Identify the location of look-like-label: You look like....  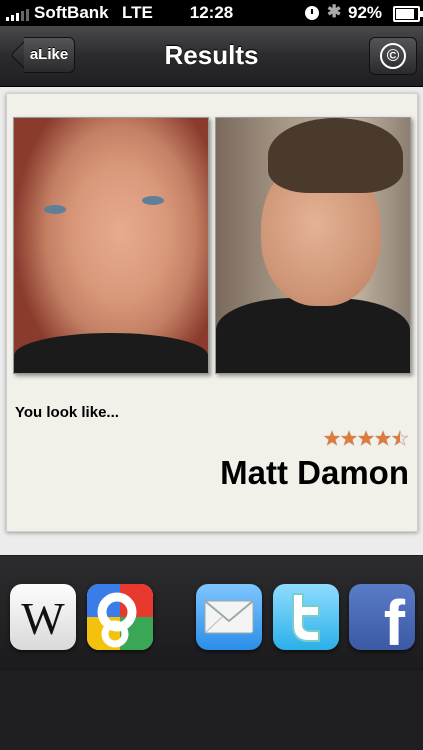
(67, 412).